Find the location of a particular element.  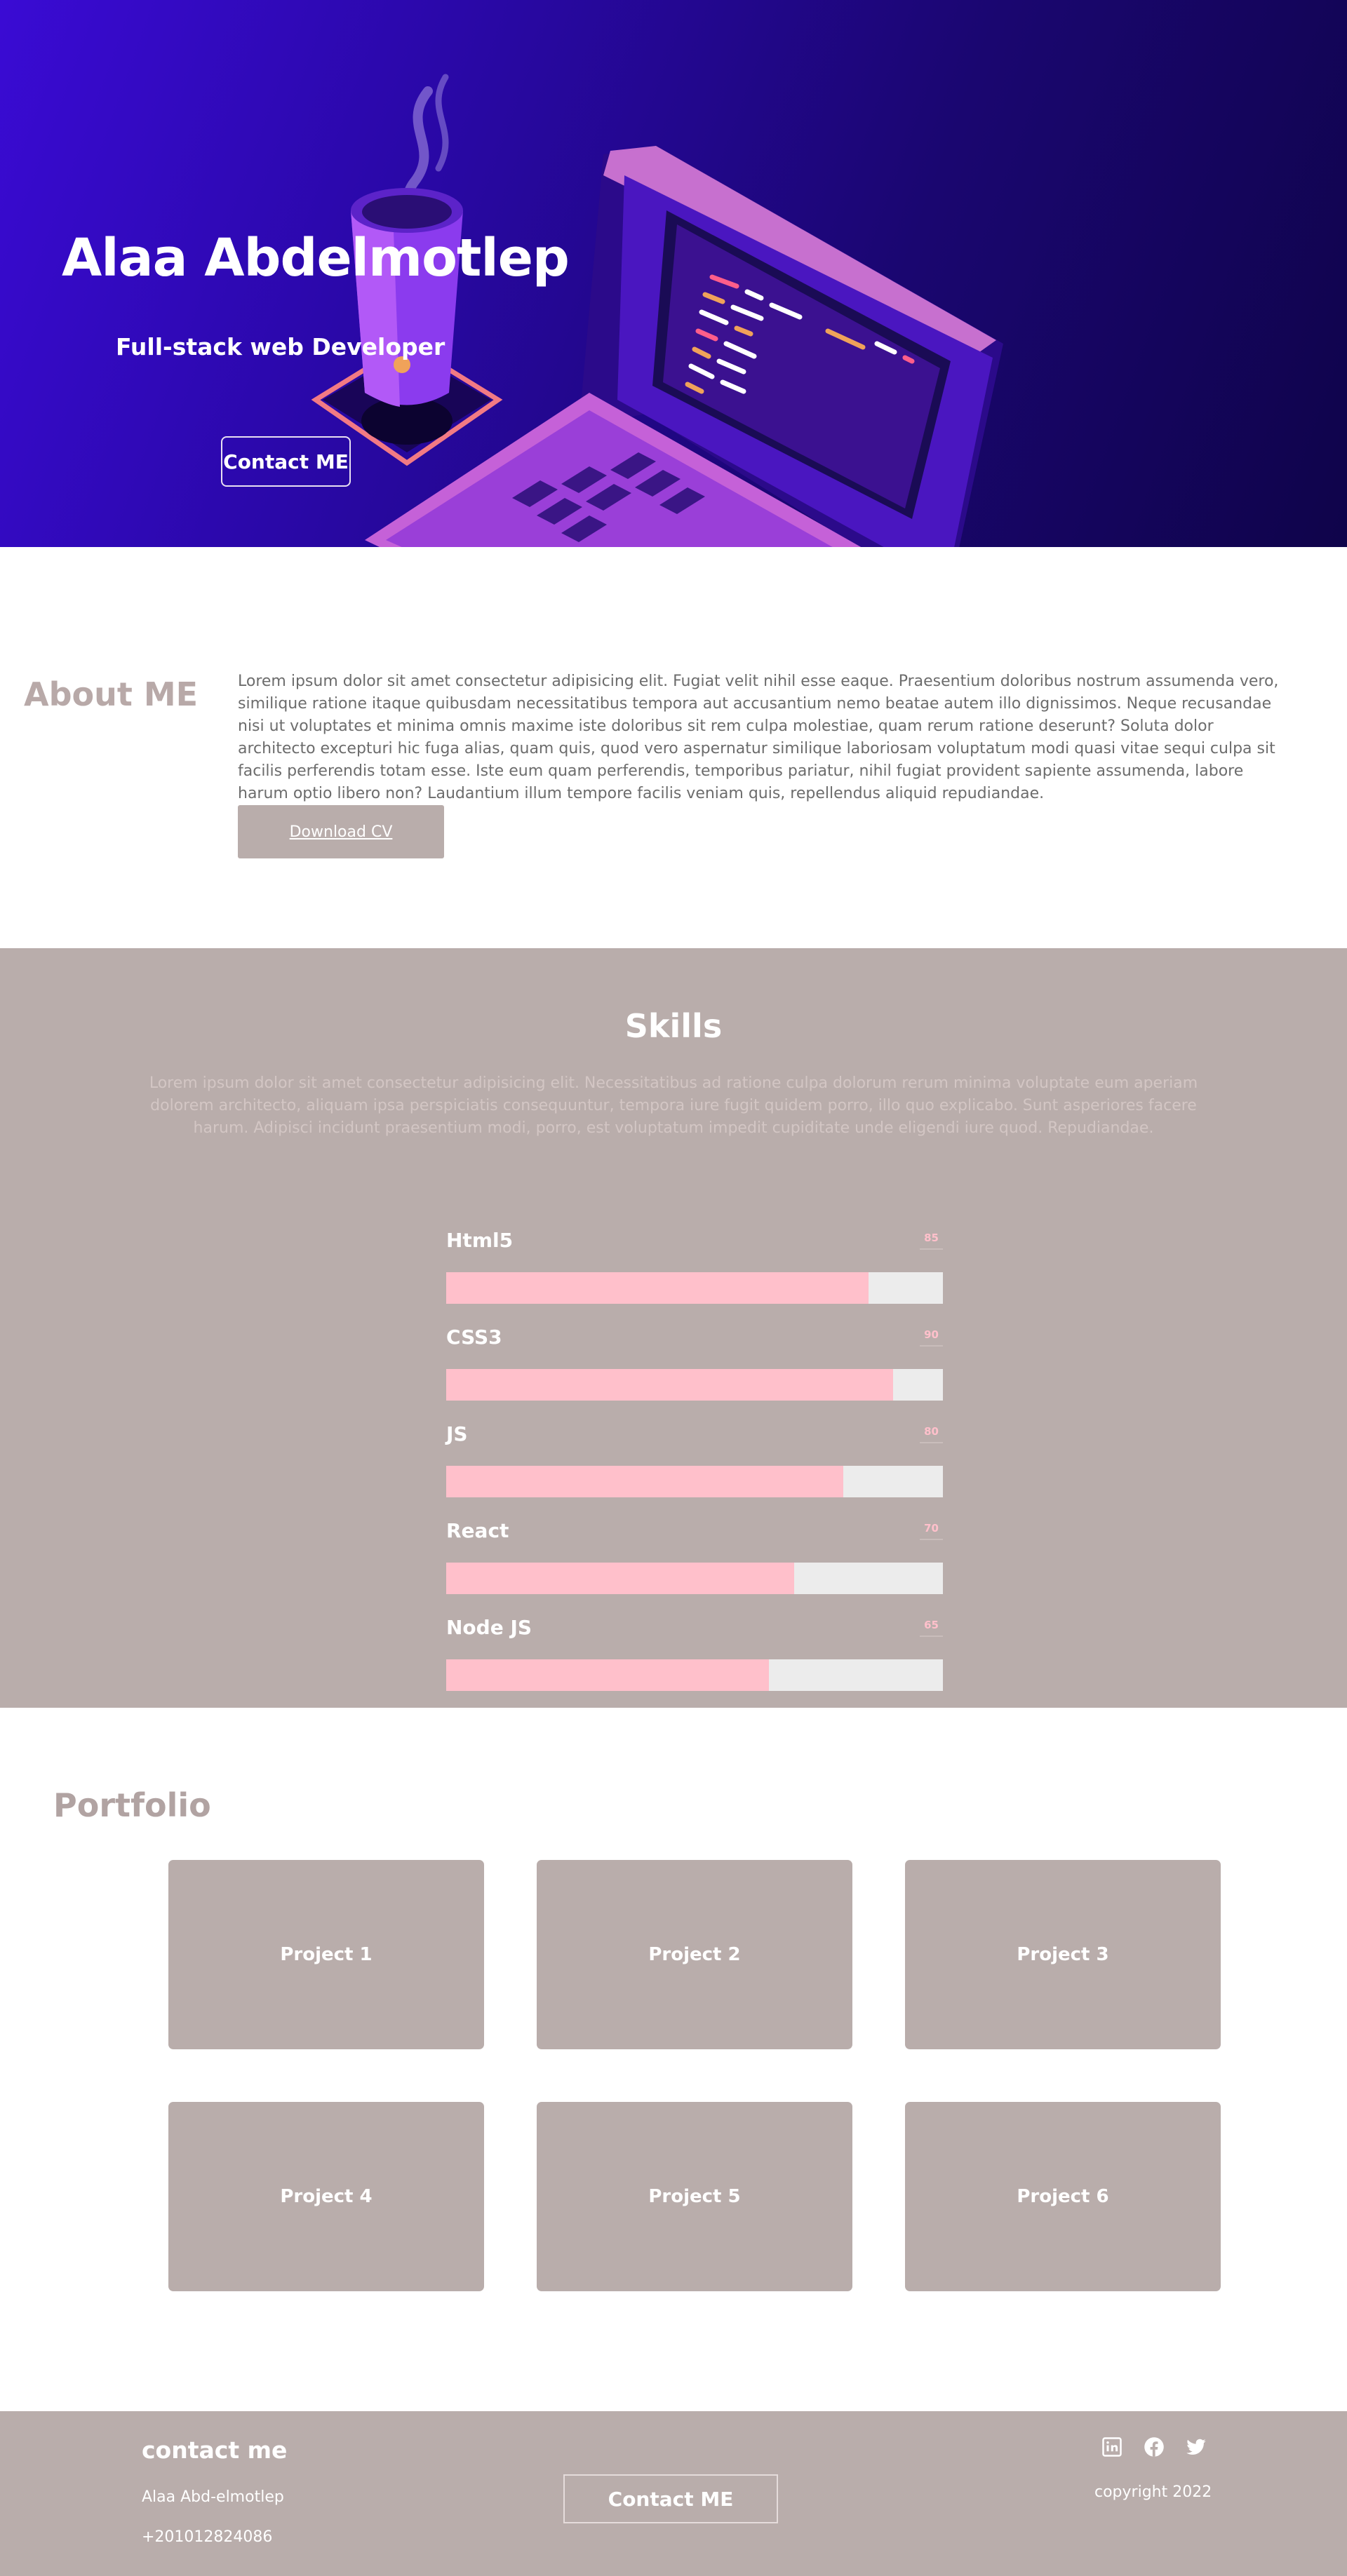

facebook-icon is located at coordinates (1154, 2446).